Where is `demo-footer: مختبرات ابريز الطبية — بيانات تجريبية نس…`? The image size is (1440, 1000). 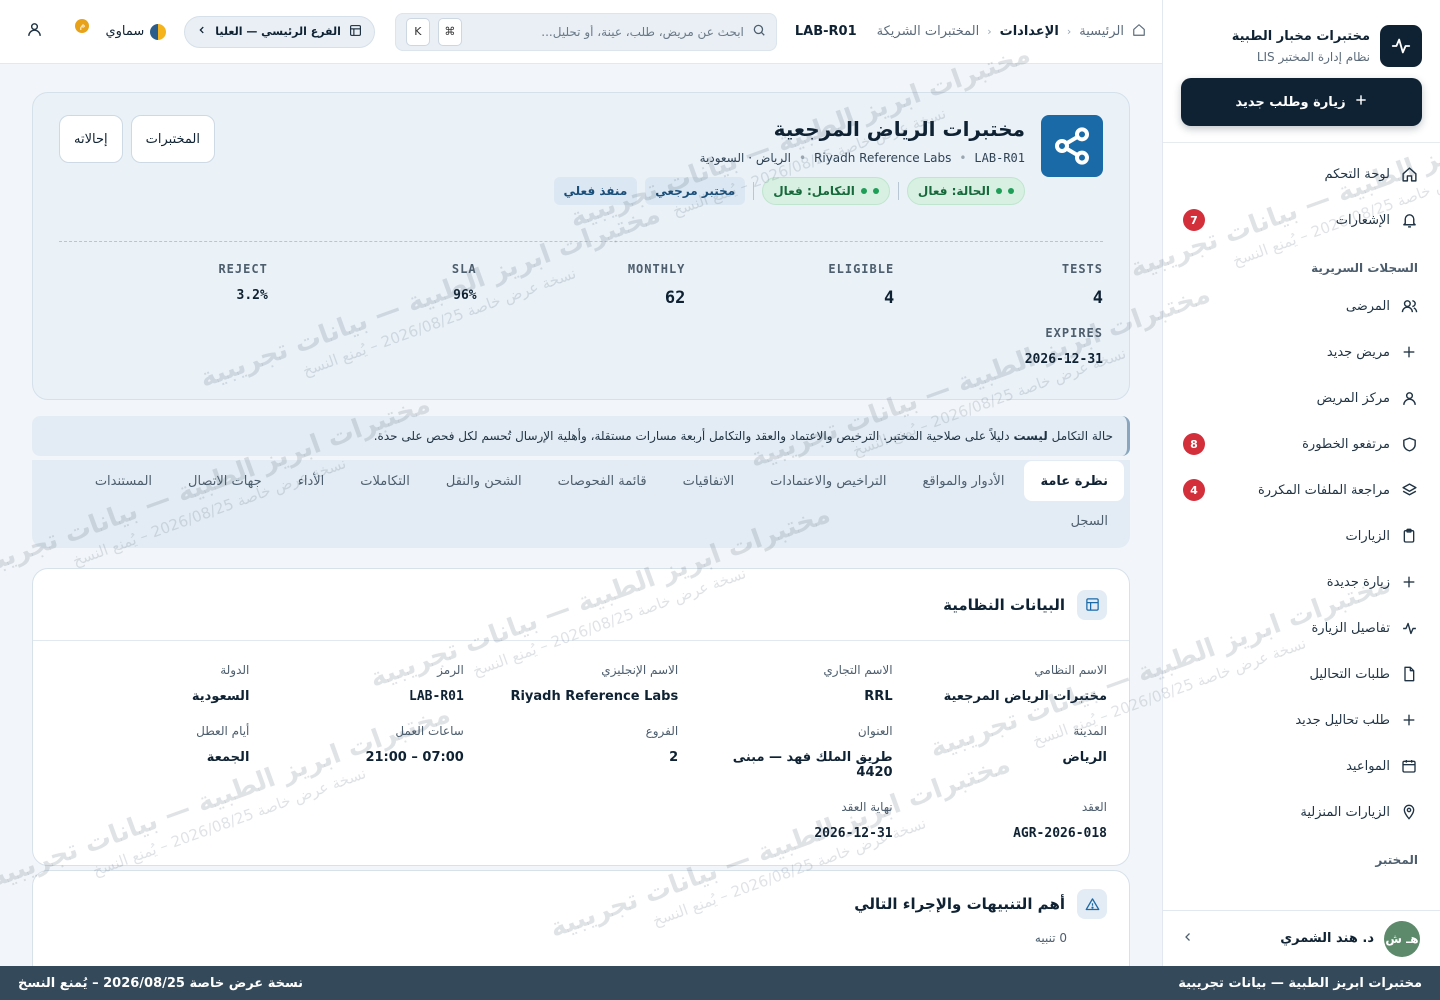 demo-footer: مختبرات ابريز الطبية — بيانات تجريبية نس… is located at coordinates (720, 983).